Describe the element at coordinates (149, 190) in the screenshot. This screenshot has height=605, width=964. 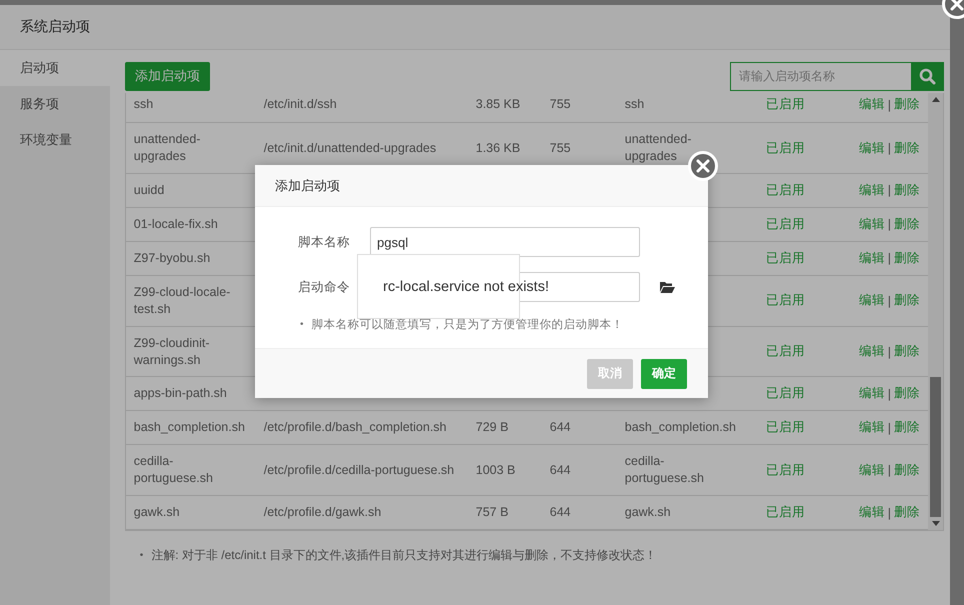
I see `table-cell-text: uuidd` at that location.